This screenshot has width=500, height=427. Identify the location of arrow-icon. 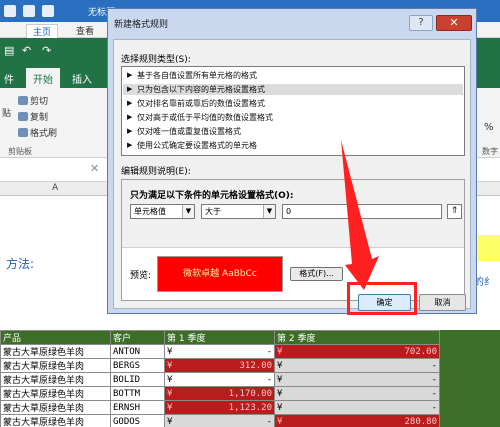
(360, 215).